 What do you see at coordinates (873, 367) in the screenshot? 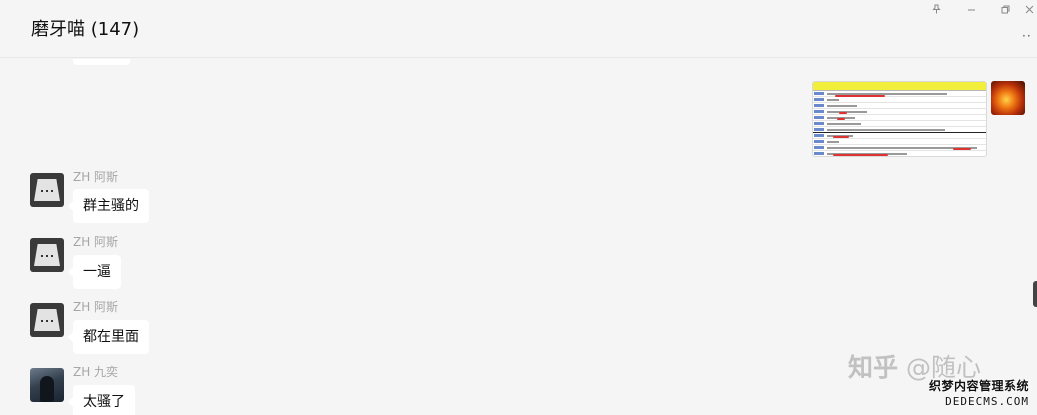
I see `zhihu-logo: 知乎` at bounding box center [873, 367].